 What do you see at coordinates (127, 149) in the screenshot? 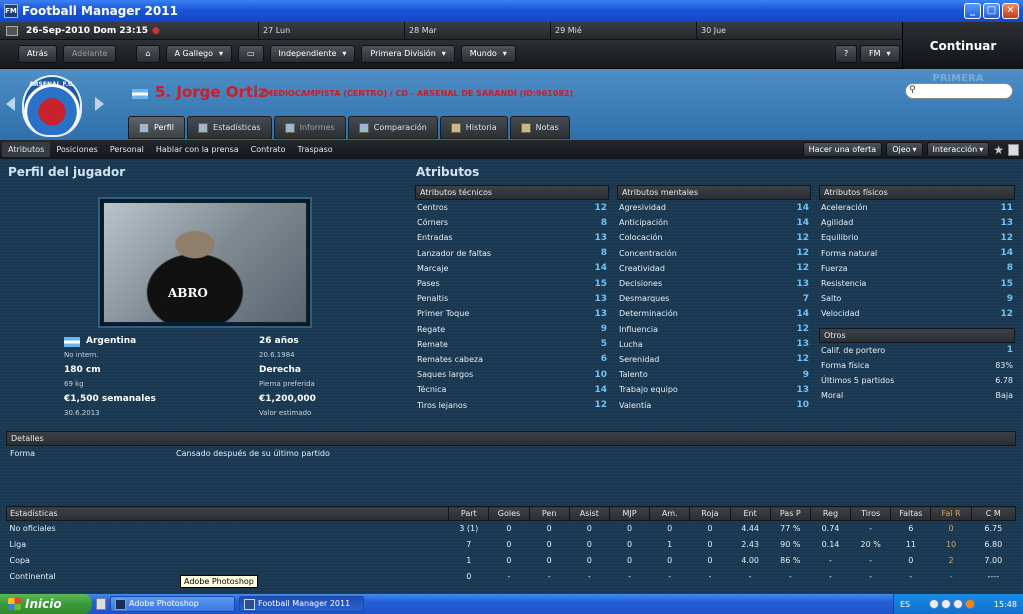
I see `subnav-personal: Personal` at bounding box center [127, 149].